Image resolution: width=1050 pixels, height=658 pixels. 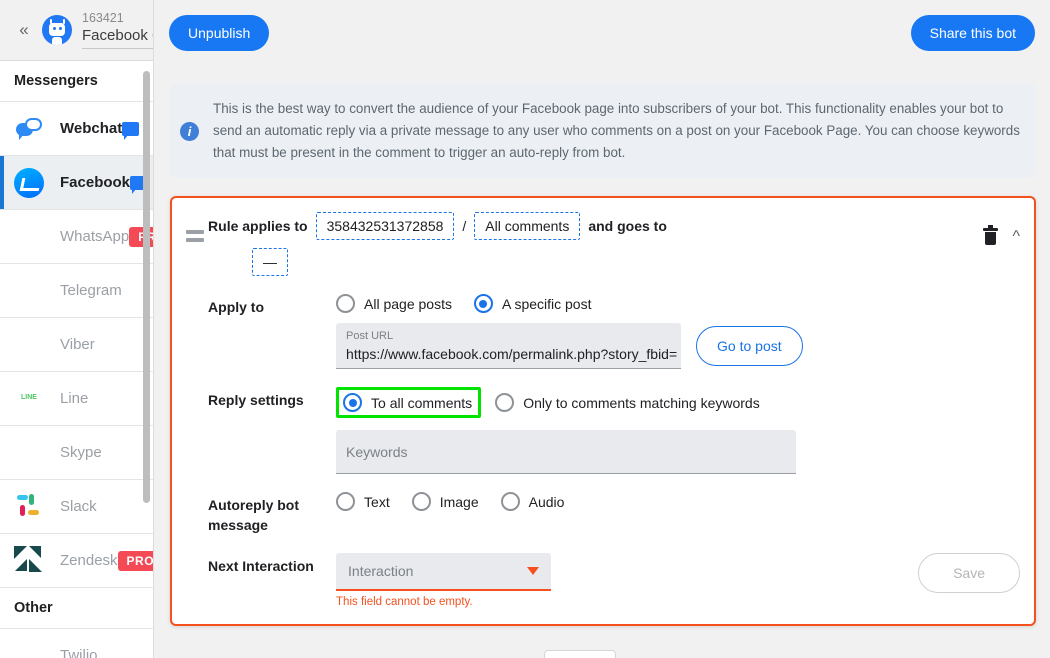 I want to click on sidebar-item-telegram: Telegram, so click(x=77, y=291).